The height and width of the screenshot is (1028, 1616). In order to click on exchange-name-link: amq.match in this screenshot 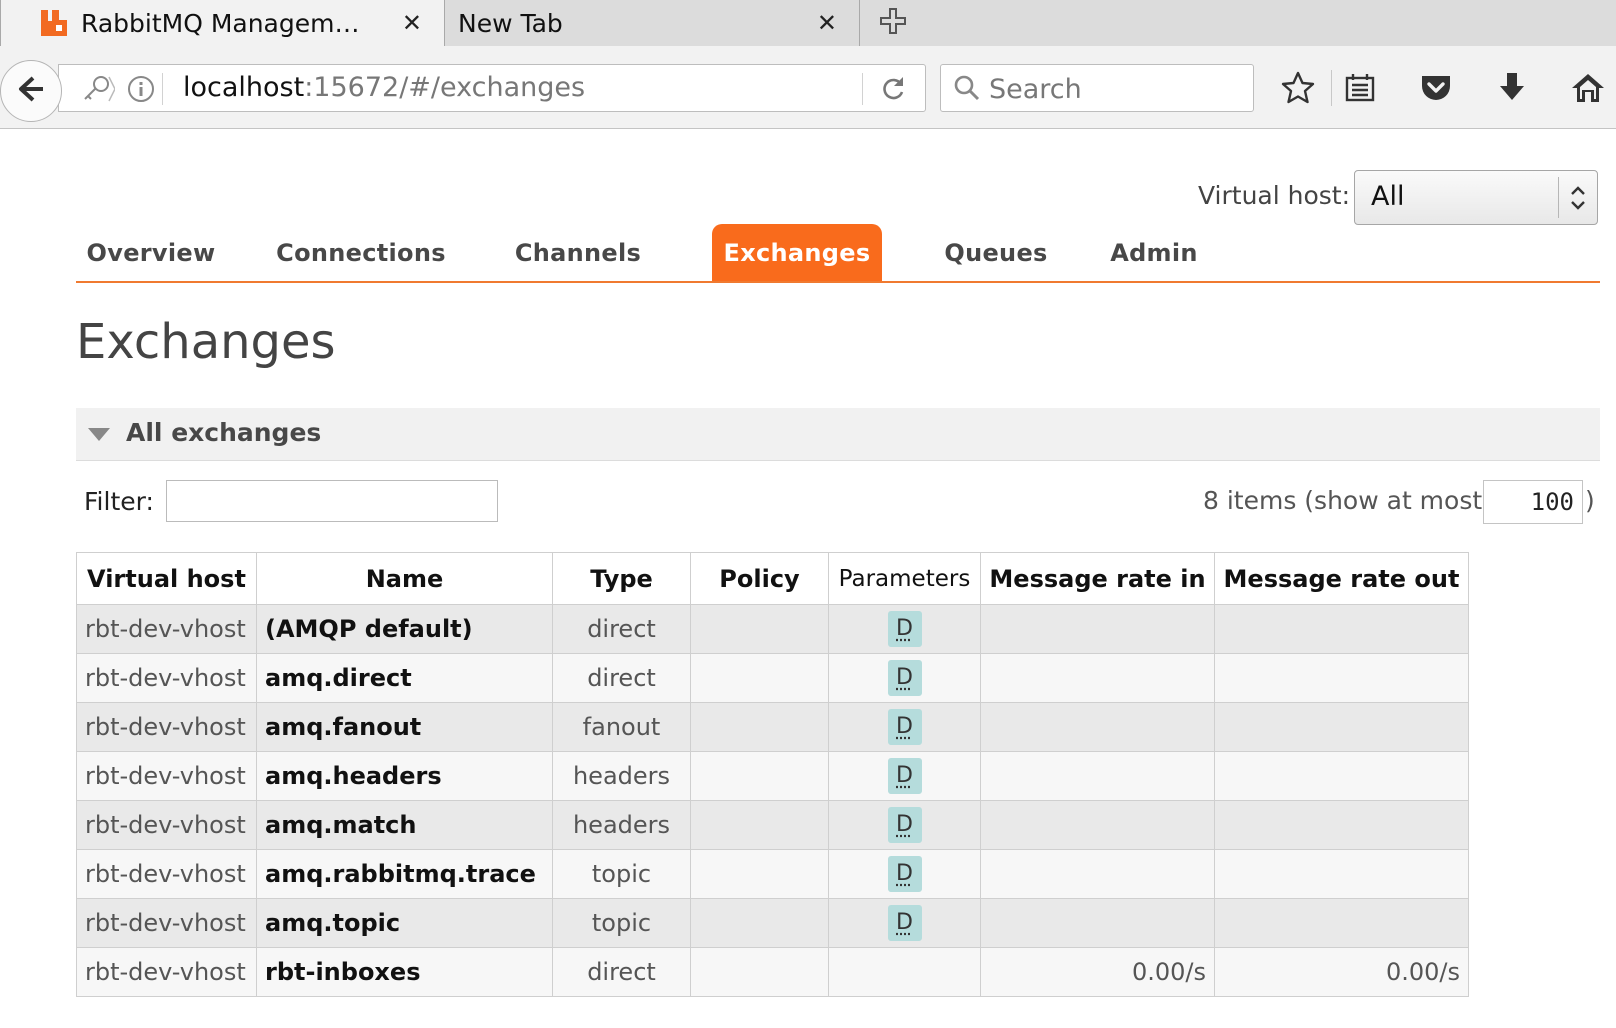, I will do `click(404, 825)`.